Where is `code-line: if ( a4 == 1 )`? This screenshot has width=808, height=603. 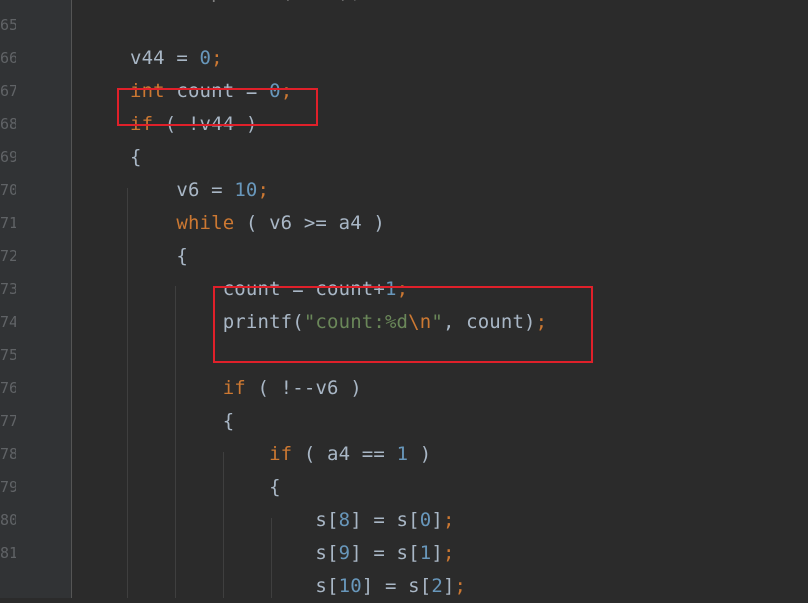
code-line: if ( a4 == 1 ) is located at coordinates (440, 454).